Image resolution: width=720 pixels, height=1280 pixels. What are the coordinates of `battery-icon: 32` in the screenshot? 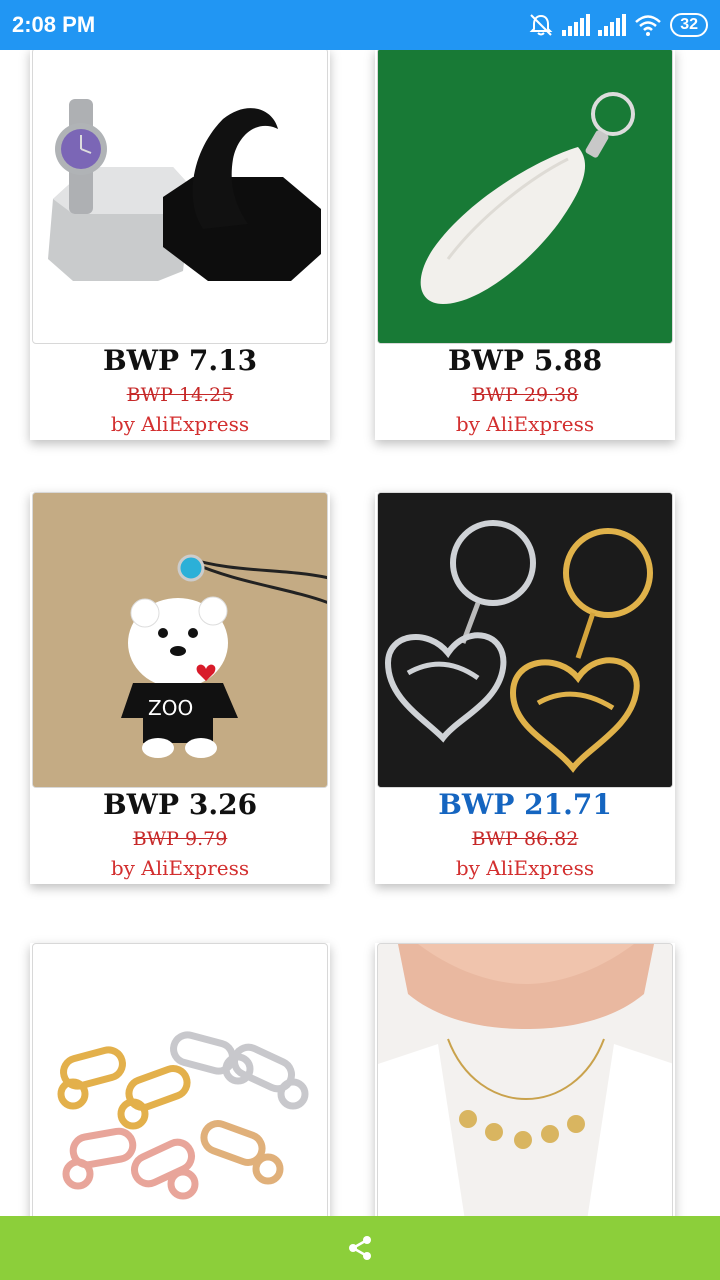 It's located at (689, 25).